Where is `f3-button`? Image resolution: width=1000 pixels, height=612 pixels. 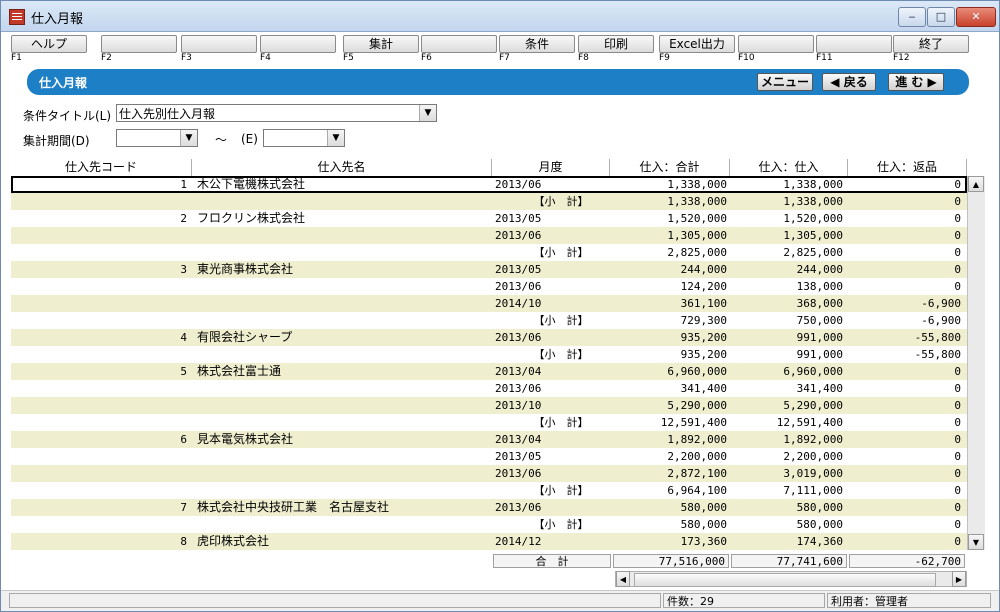
f3-button is located at coordinates (219, 44).